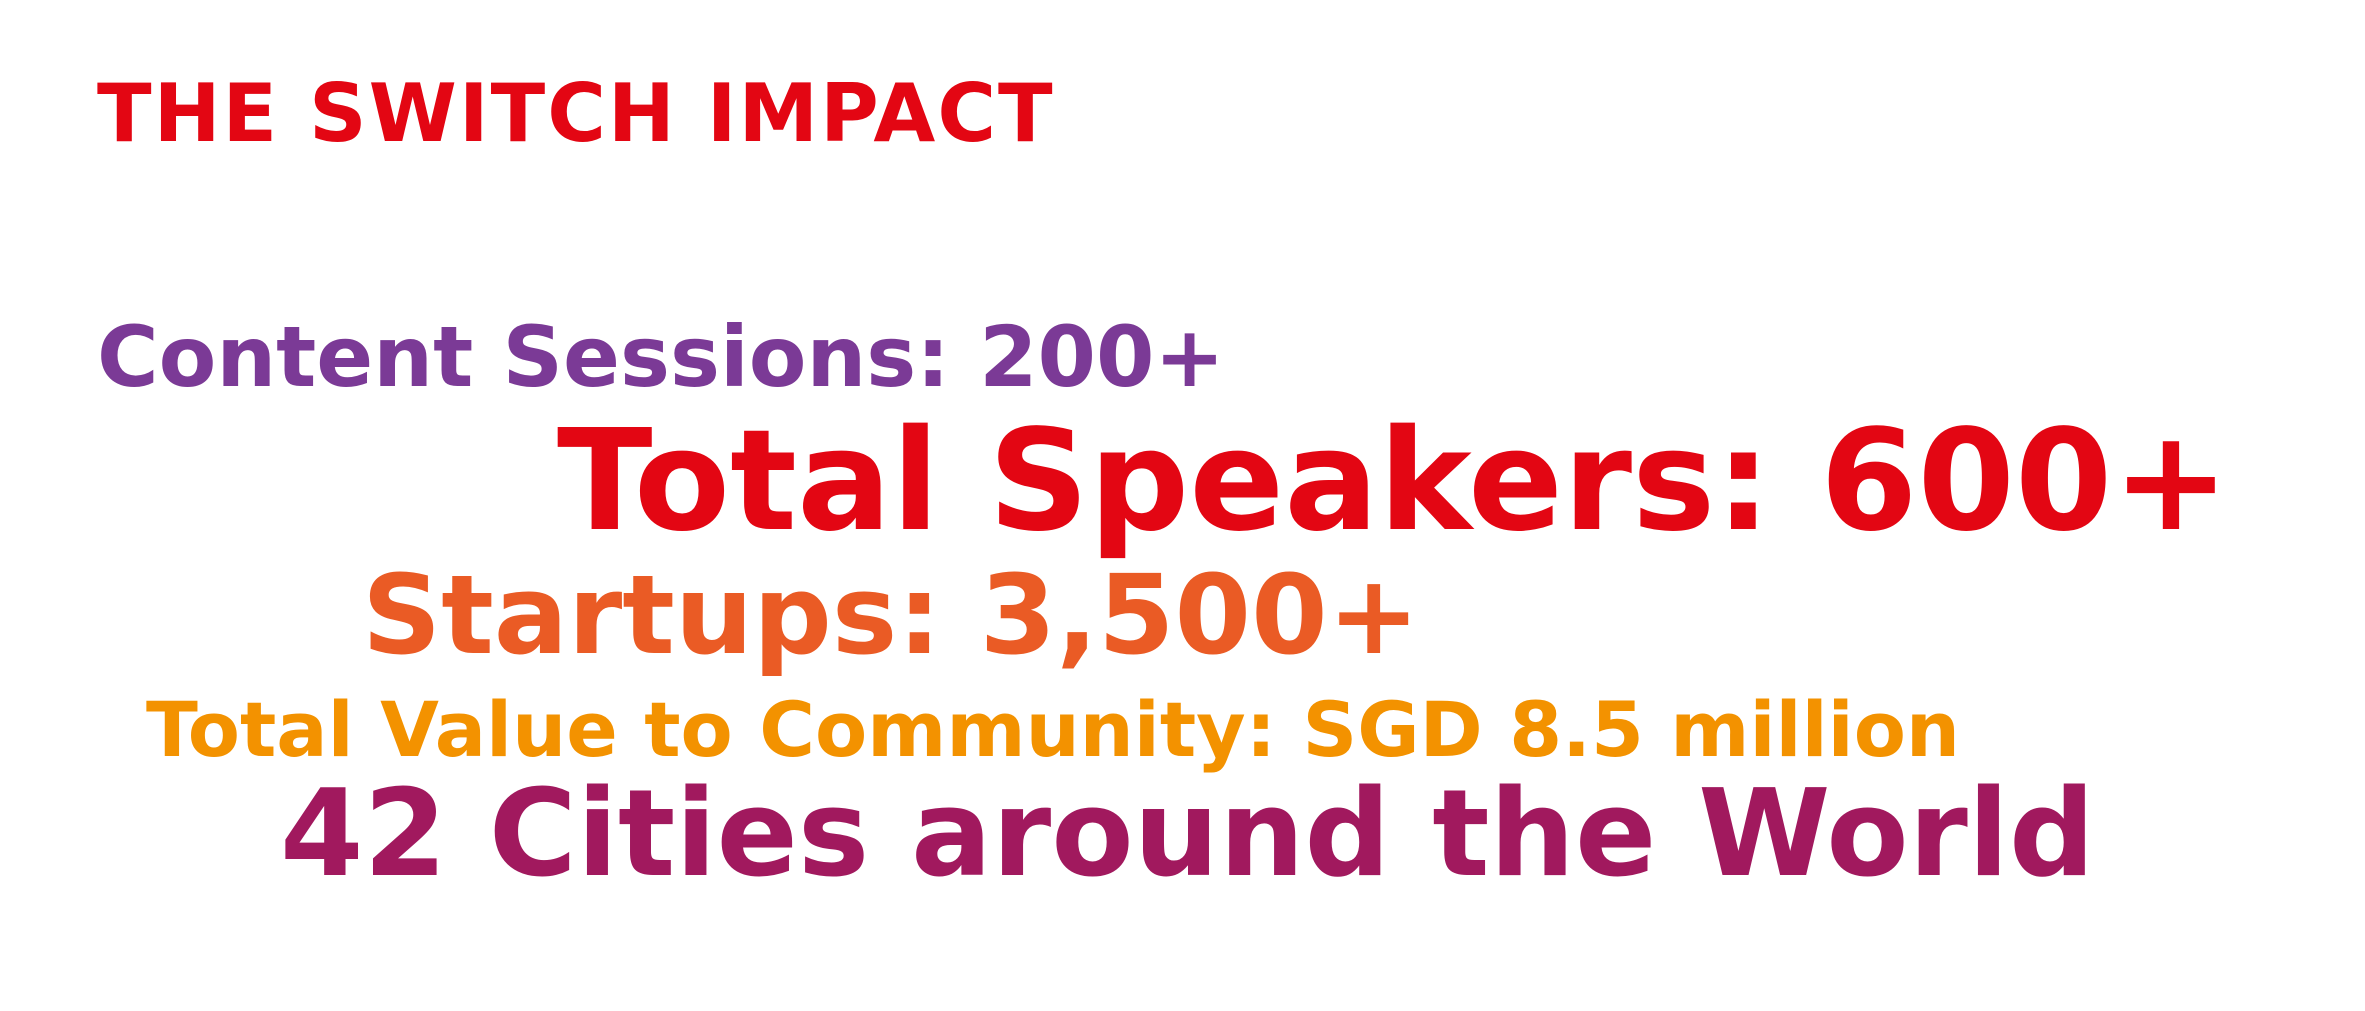 The width and height of the screenshot is (2365, 1011). Describe the element at coordinates (891, 615) in the screenshot. I see `startups-stat: Startups: 3,500+` at that location.